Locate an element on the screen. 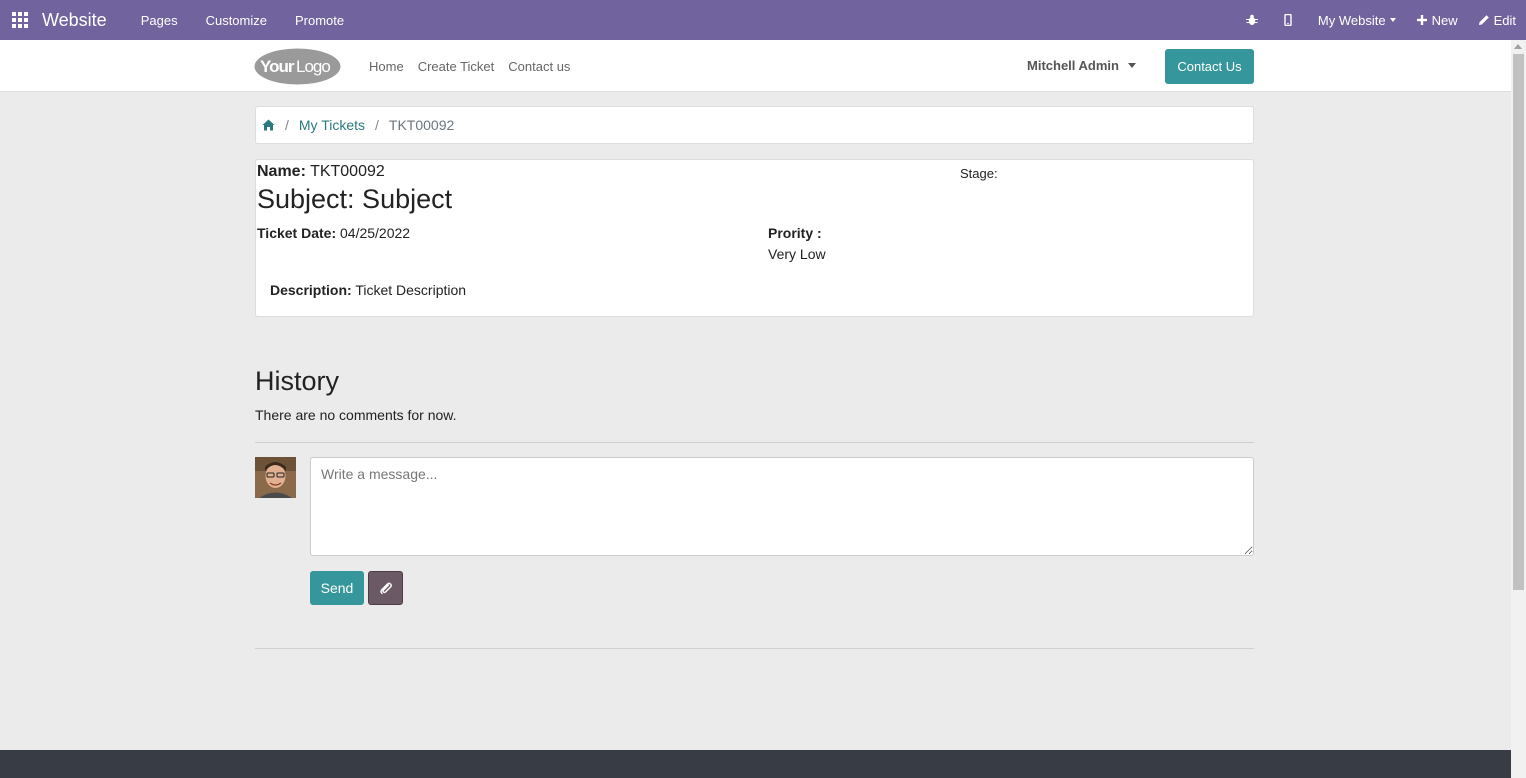 This screenshot has width=1526, height=778. no-comments-text: There are no comments for now. is located at coordinates (356, 415).